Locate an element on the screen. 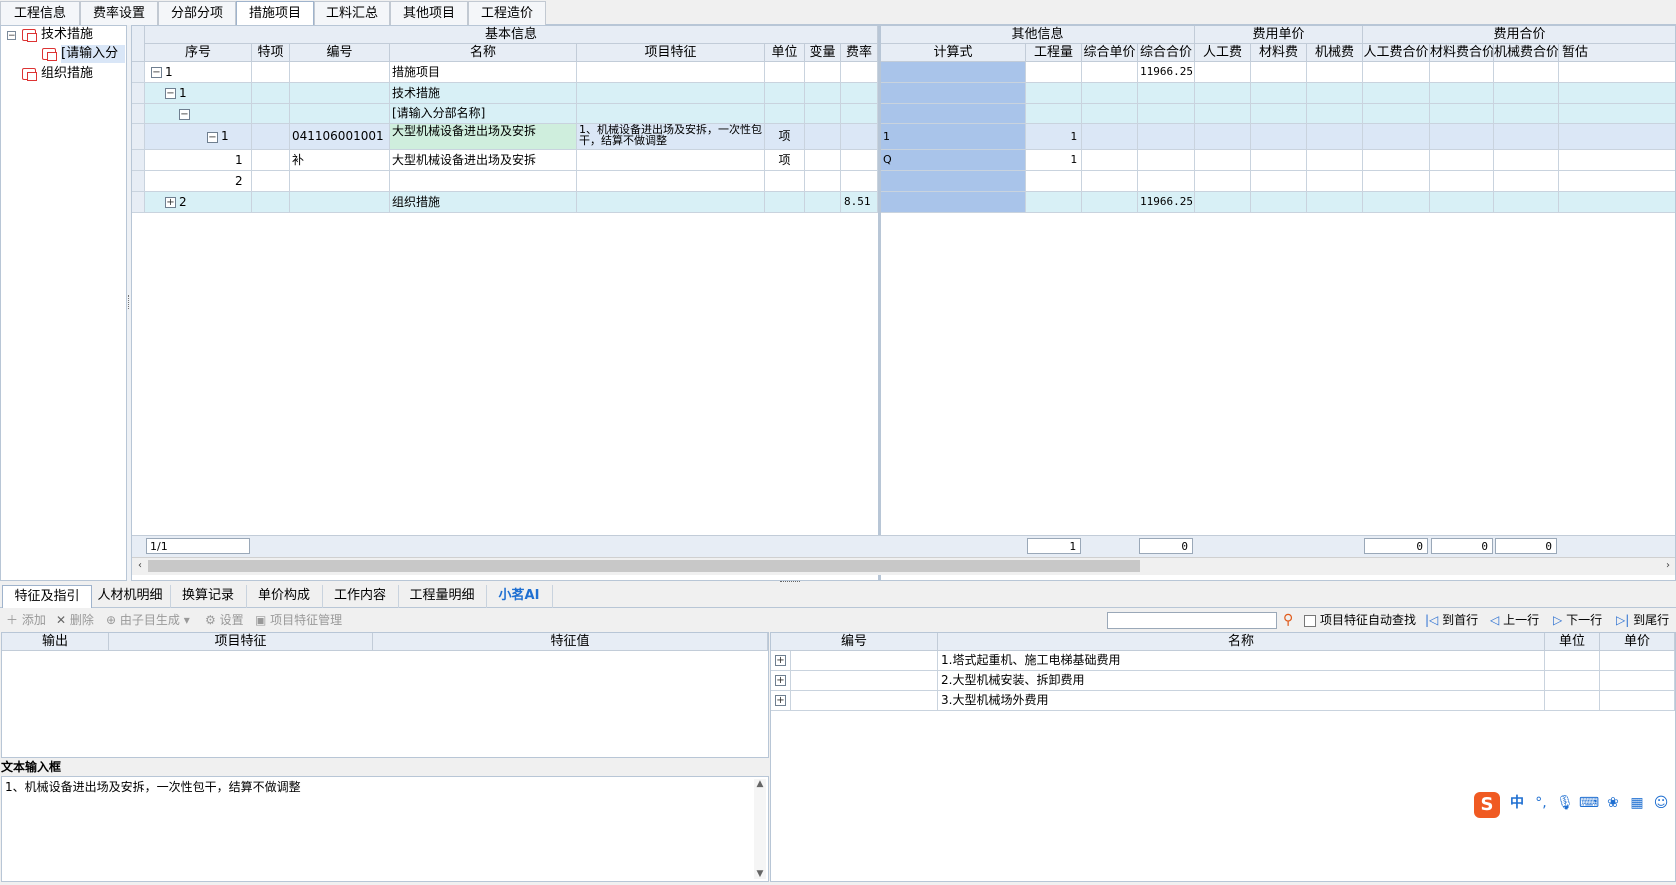 This screenshot has width=1676, height=885. tab-material-summary: 工料汇总 is located at coordinates (352, 13).